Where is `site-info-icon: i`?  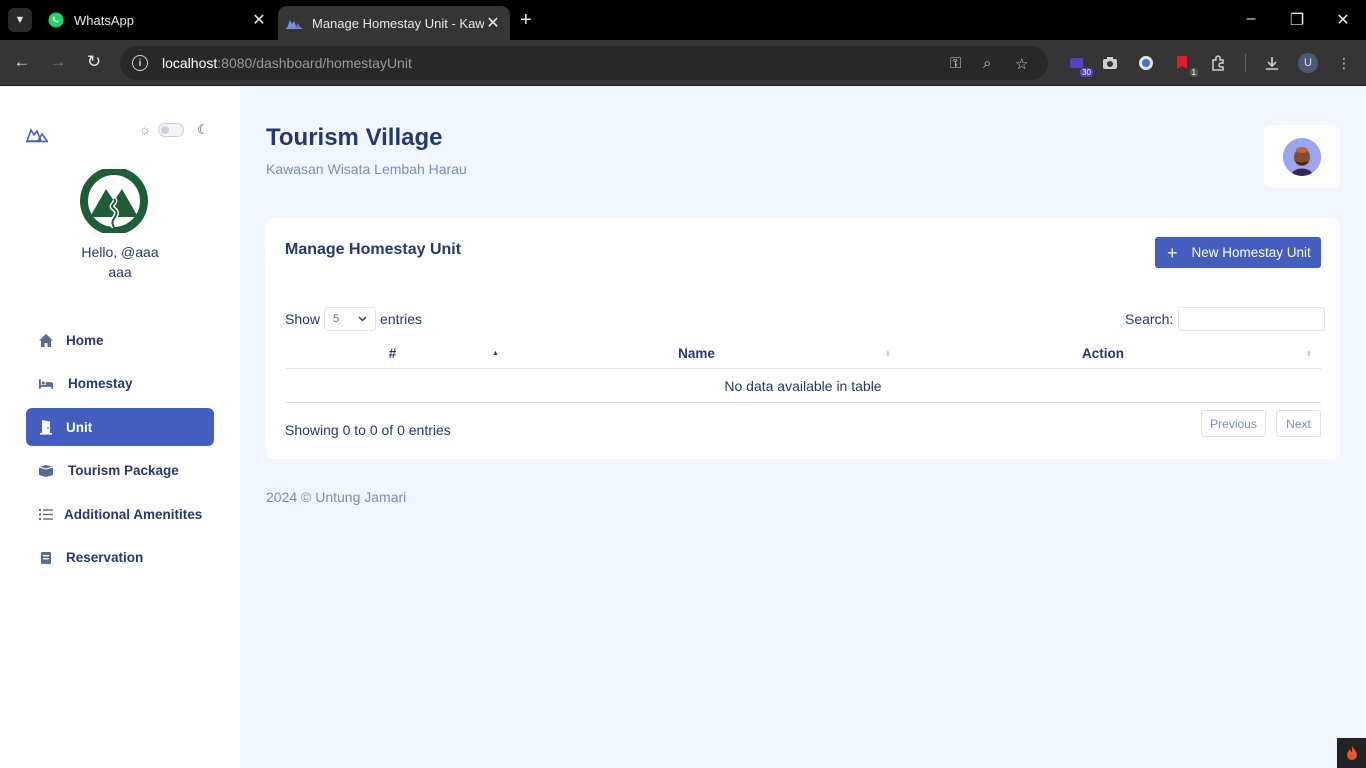
site-info-icon: i is located at coordinates (140, 63).